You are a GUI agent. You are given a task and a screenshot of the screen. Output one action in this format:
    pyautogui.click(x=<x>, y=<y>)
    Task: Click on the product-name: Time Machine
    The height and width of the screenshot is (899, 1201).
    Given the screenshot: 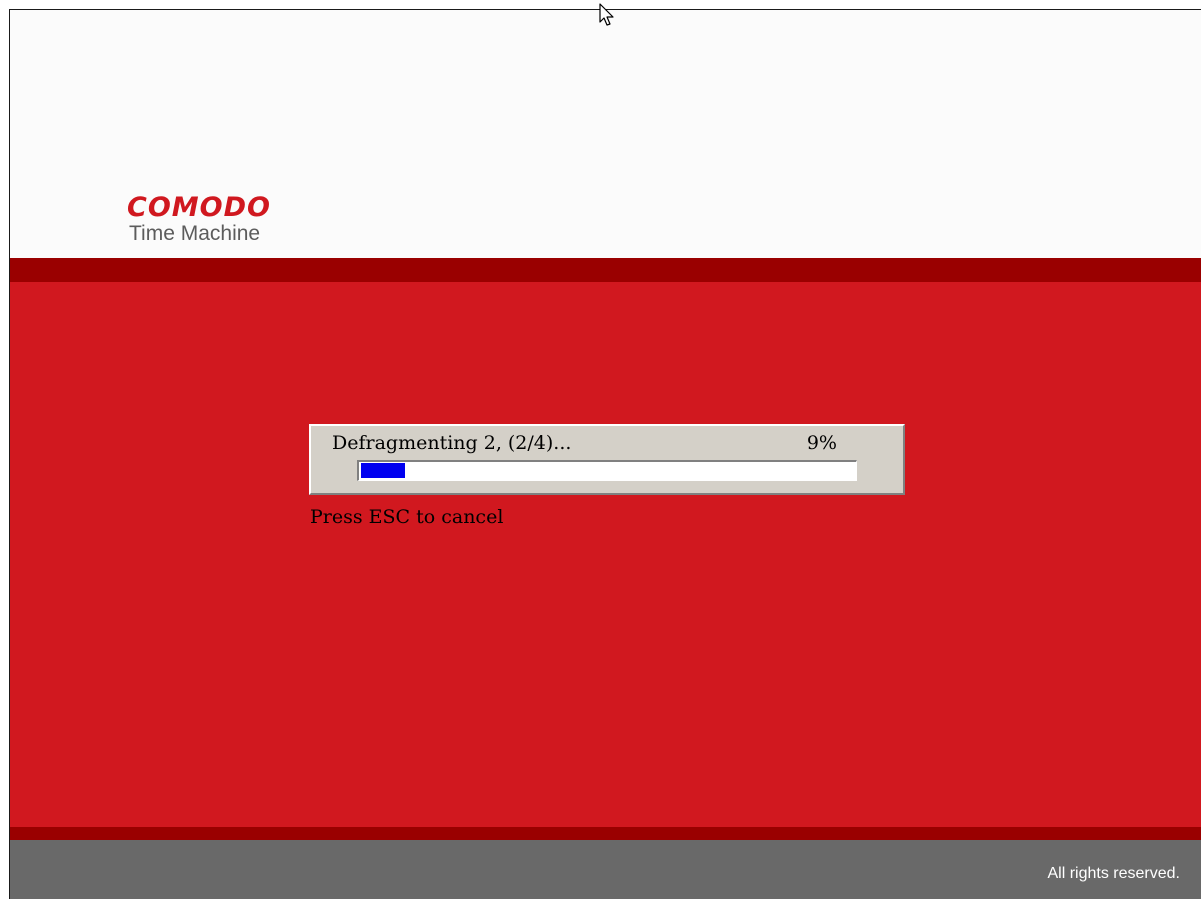 What is the action you would take?
    pyautogui.click(x=195, y=233)
    